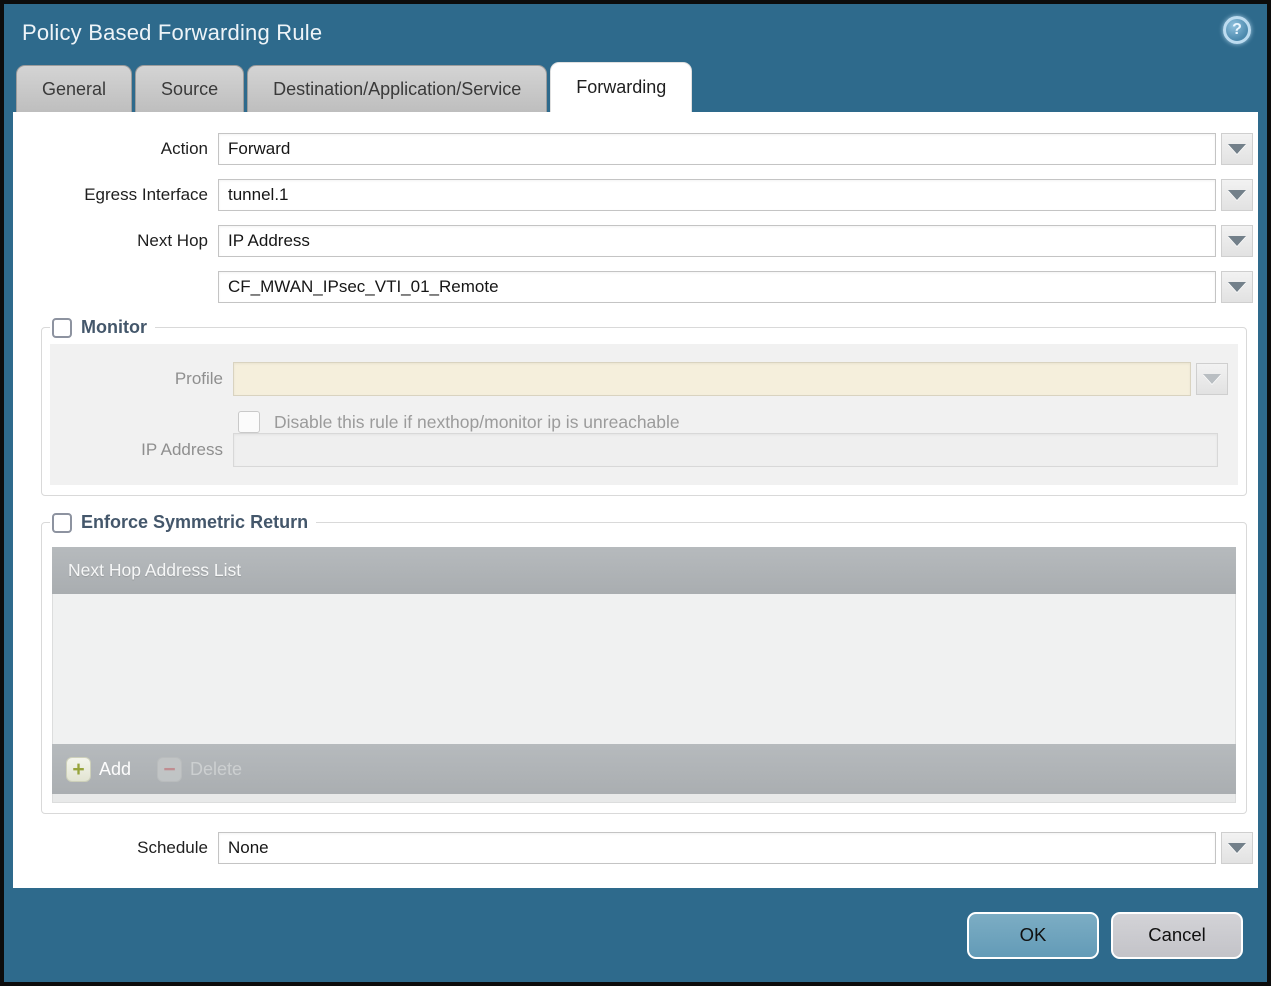  I want to click on egress-interface-label: Egress Interface, so click(146, 194).